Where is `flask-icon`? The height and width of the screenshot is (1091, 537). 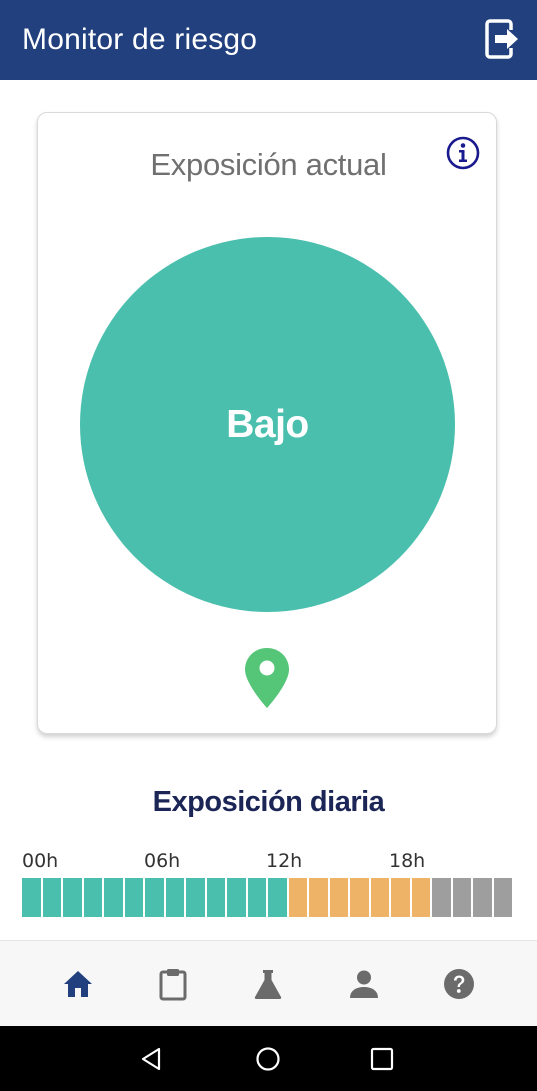 flask-icon is located at coordinates (268, 984).